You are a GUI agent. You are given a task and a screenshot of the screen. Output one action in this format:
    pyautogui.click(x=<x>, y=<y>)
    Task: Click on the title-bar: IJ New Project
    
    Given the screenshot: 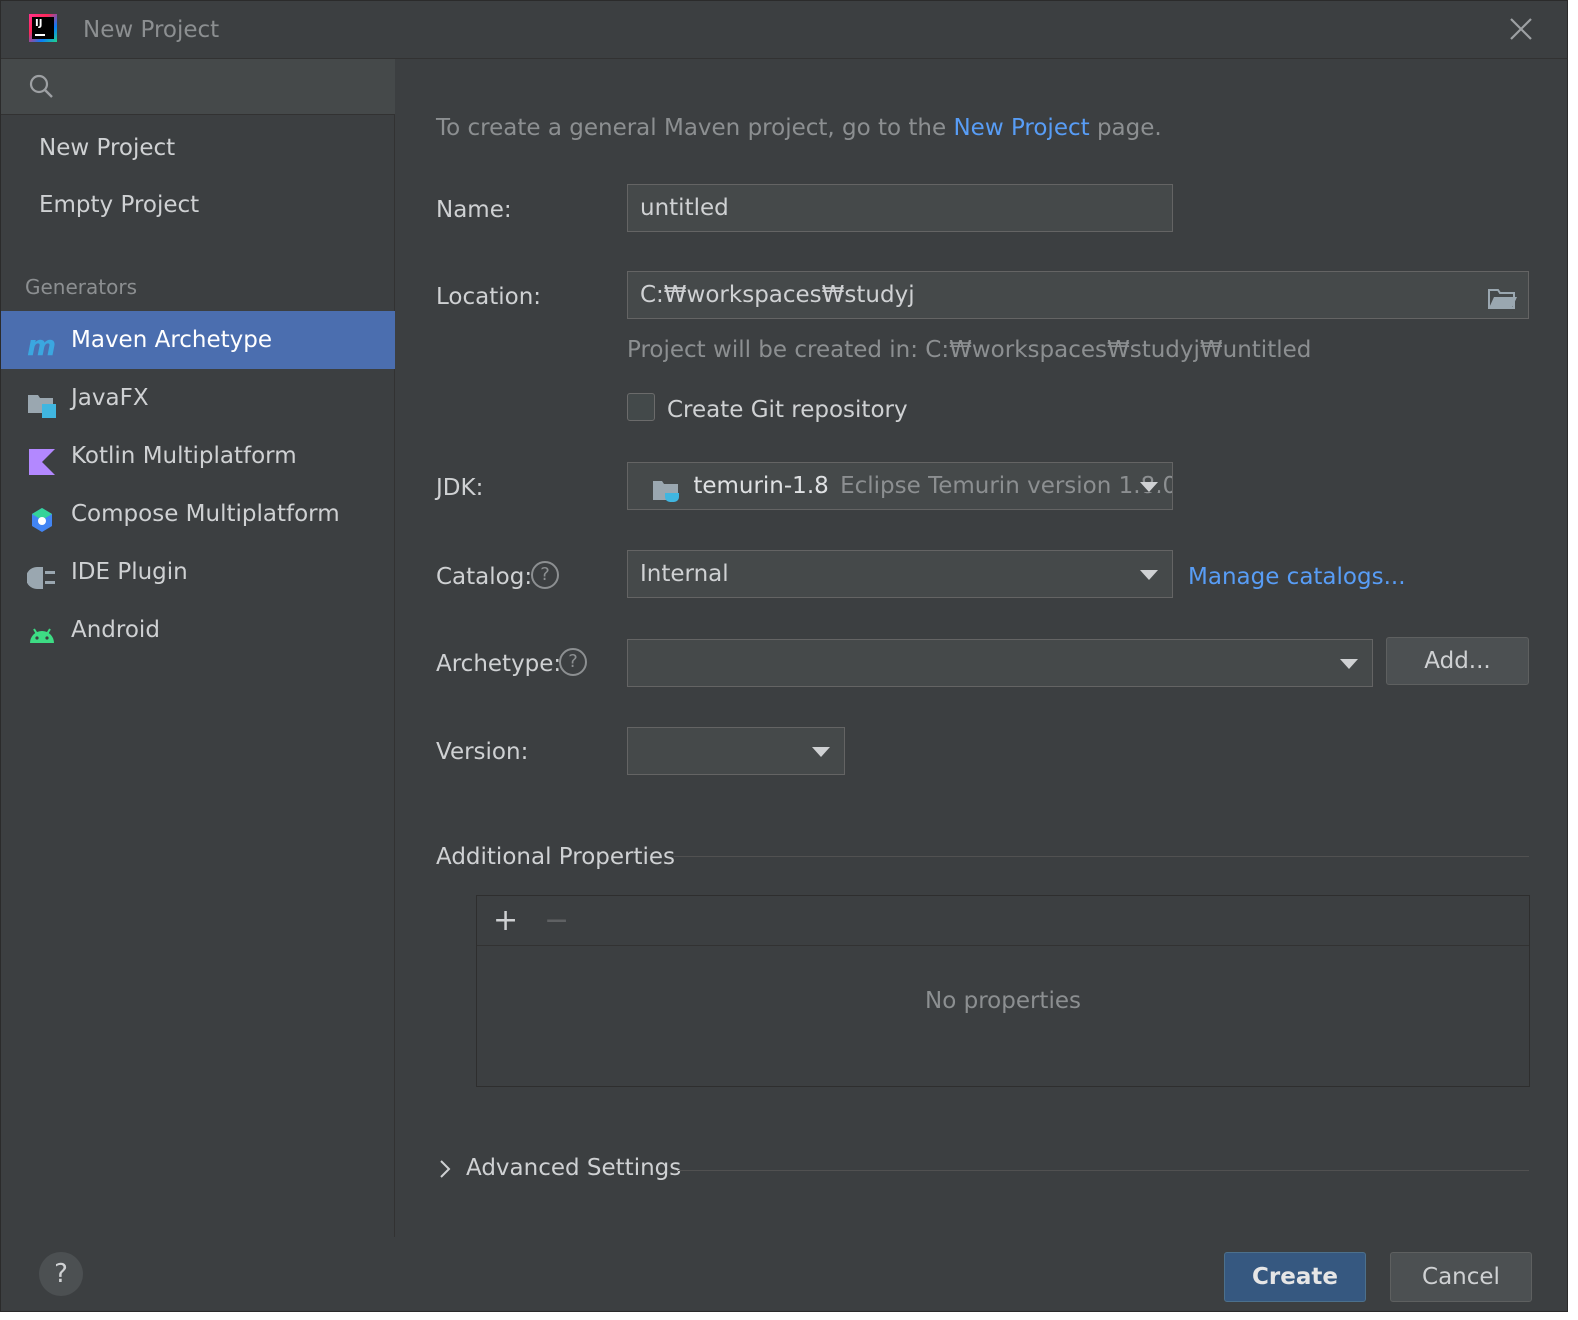 What is the action you would take?
    pyautogui.click(x=784, y=30)
    